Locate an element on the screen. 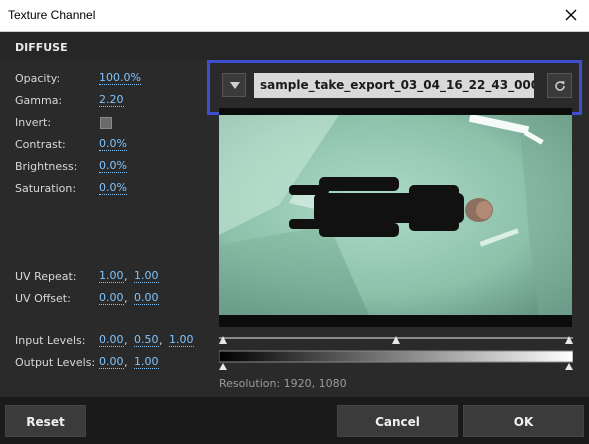 This screenshot has height=444, width=589. uv-offset-v-value: 0.00 is located at coordinates (146, 298).